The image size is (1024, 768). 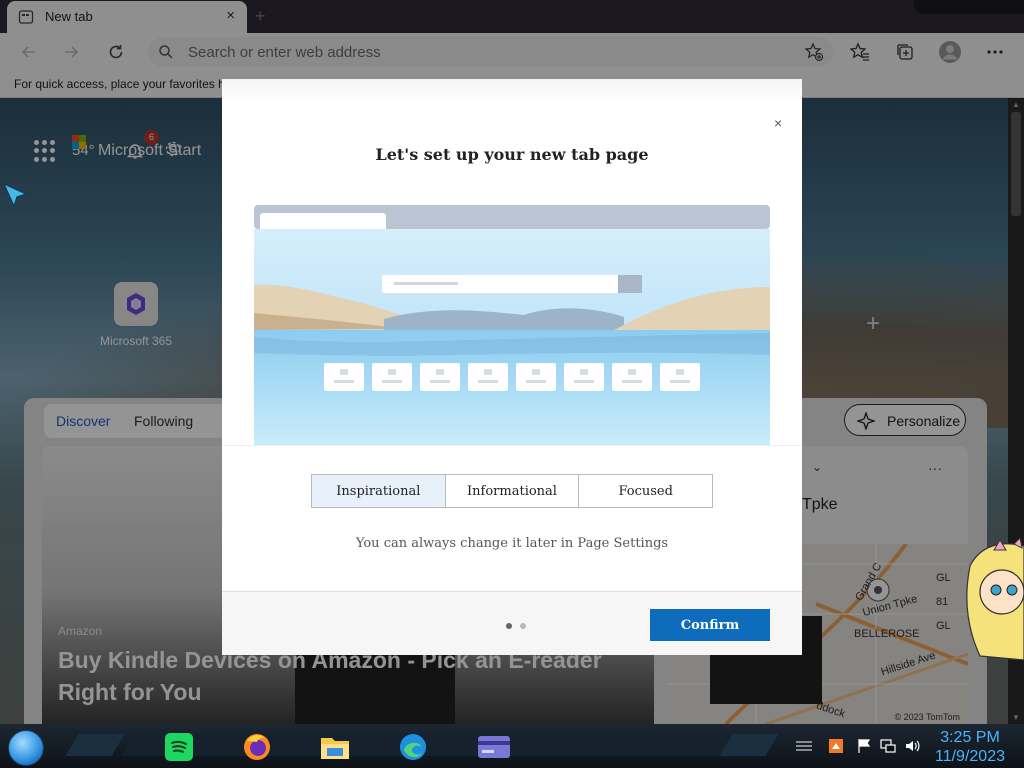 What do you see at coordinates (970, 756) in the screenshot?
I see `clock-date: 11/9/2023` at bounding box center [970, 756].